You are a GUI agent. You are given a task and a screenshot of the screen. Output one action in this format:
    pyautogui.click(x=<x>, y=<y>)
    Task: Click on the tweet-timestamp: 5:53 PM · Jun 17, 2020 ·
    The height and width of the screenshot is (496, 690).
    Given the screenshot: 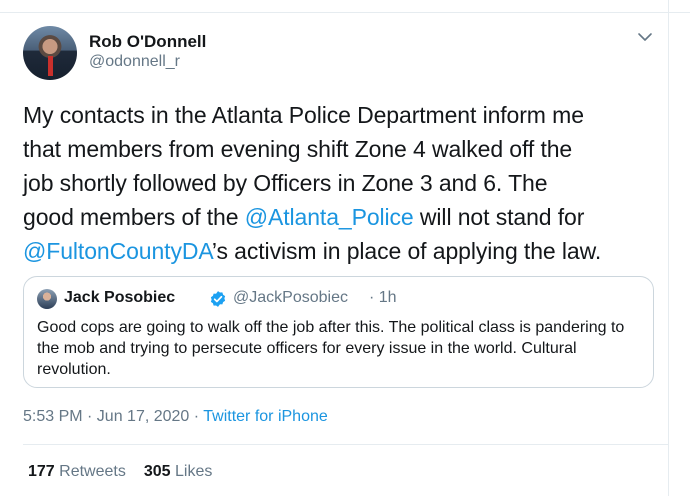 What is the action you would take?
    pyautogui.click(x=113, y=416)
    